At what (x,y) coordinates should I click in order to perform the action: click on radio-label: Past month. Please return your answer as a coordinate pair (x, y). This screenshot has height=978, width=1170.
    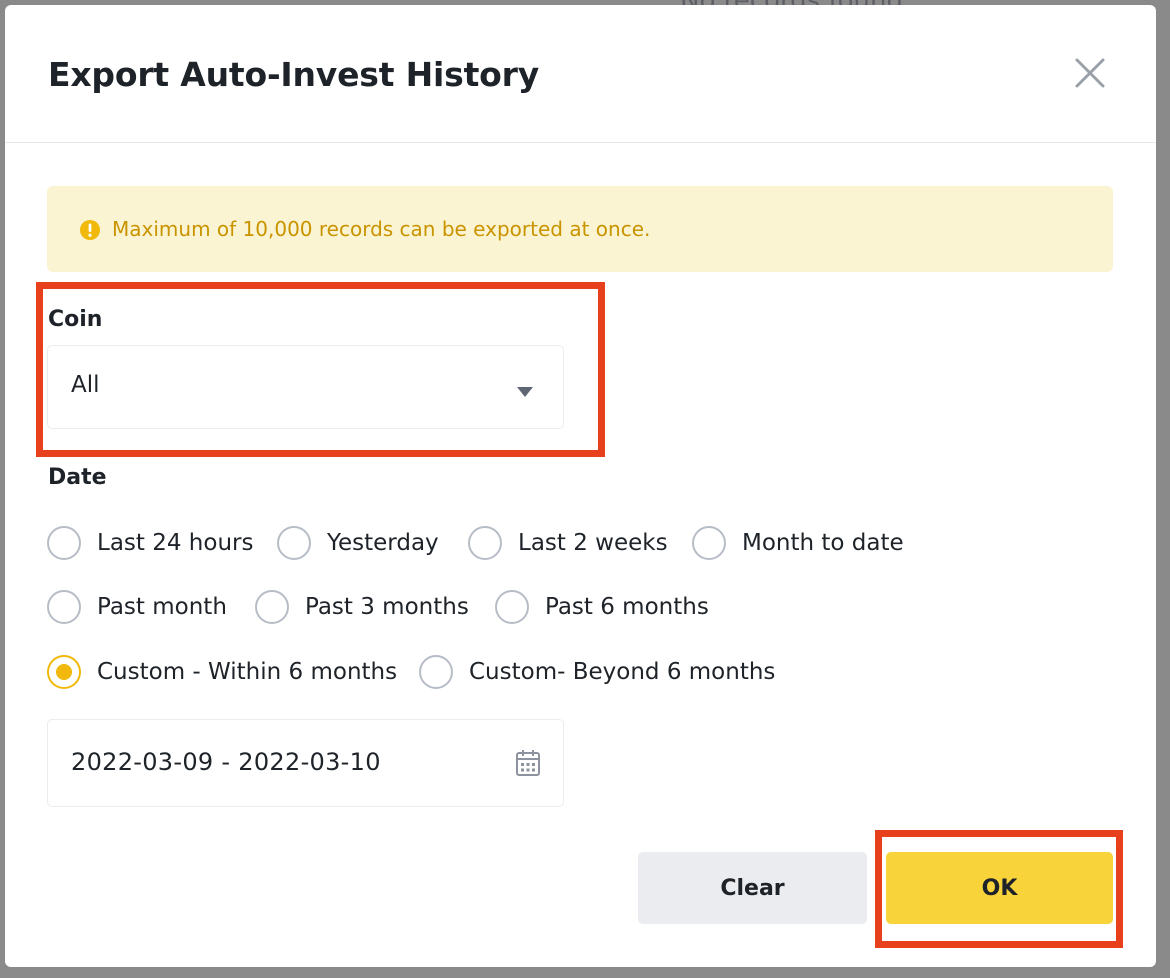
    Looking at the image, I should click on (162, 607).